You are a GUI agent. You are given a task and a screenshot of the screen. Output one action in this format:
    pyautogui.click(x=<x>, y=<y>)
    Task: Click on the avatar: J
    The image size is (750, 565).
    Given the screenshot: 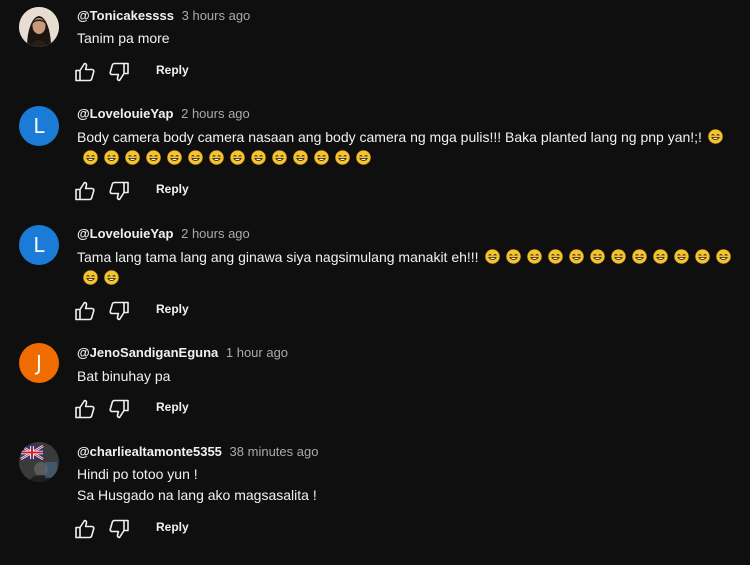 What is the action you would take?
    pyautogui.click(x=39, y=363)
    